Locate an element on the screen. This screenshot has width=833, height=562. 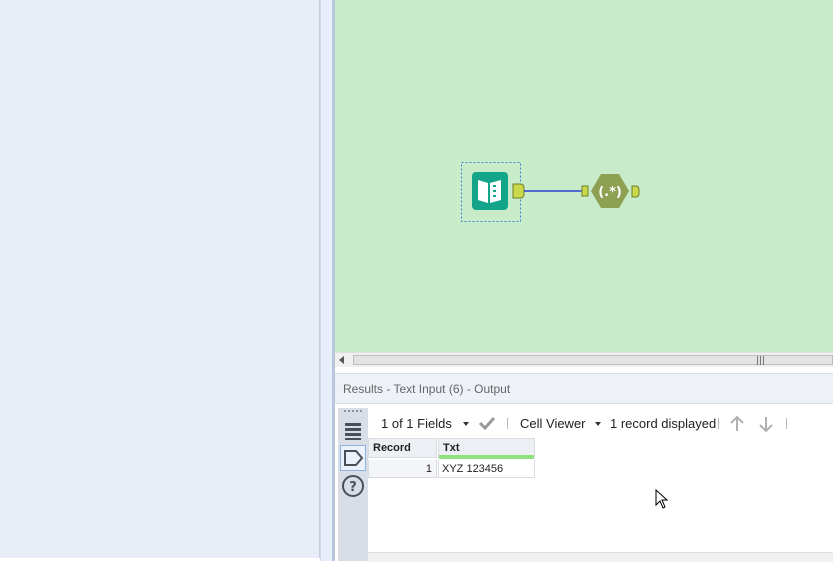
help-icon: ? is located at coordinates (353, 486).